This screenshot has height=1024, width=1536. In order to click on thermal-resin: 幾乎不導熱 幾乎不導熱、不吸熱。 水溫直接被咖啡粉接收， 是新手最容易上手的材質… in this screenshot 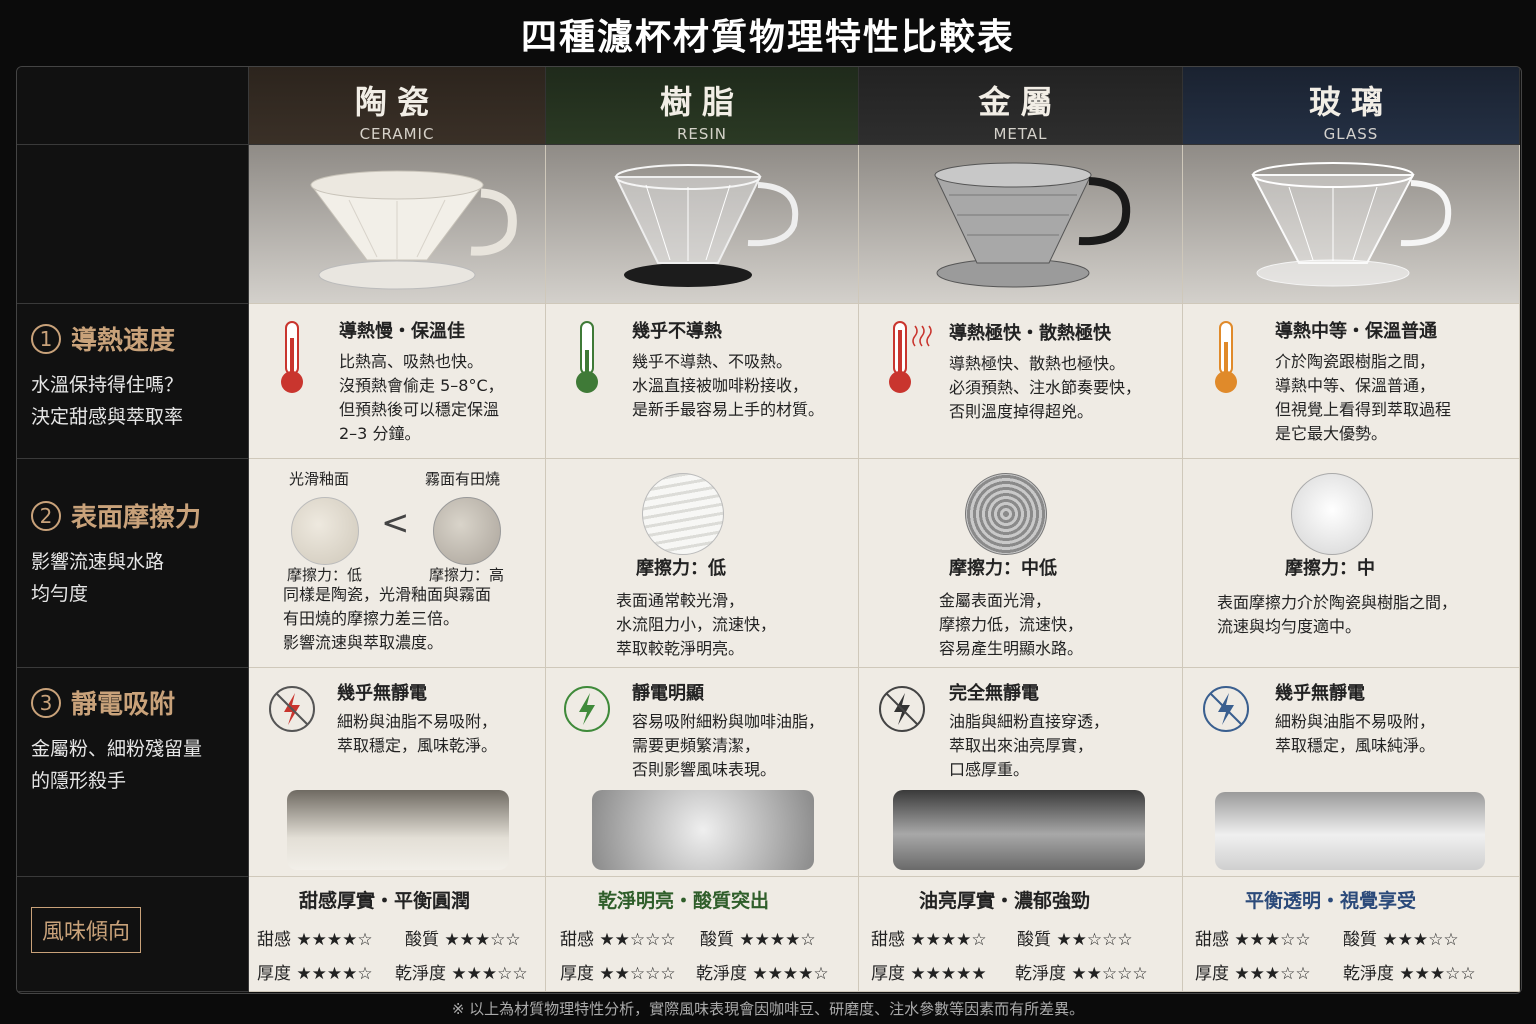, I will do `click(702, 381)`.